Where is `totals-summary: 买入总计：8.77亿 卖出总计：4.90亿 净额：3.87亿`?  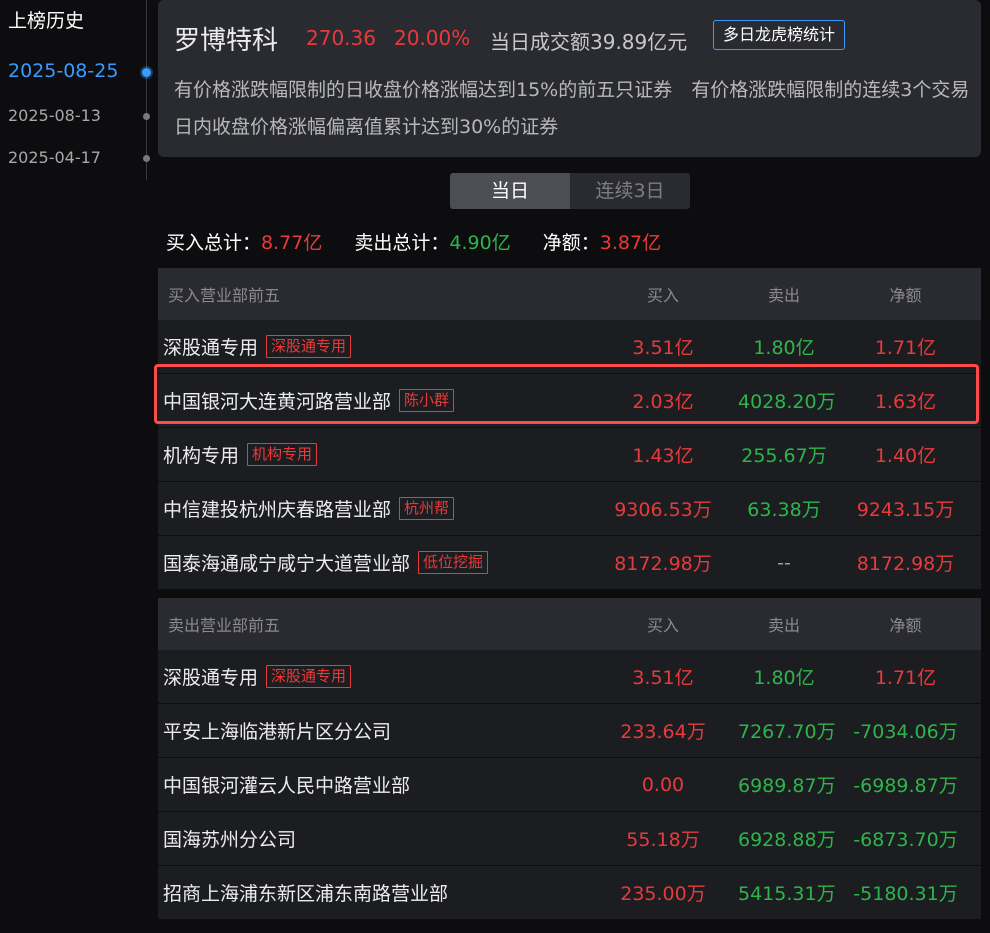 totals-summary: 买入总计：8.77亿 卖出总计：4.90亿 净额：3.87亿 is located at coordinates (426, 241).